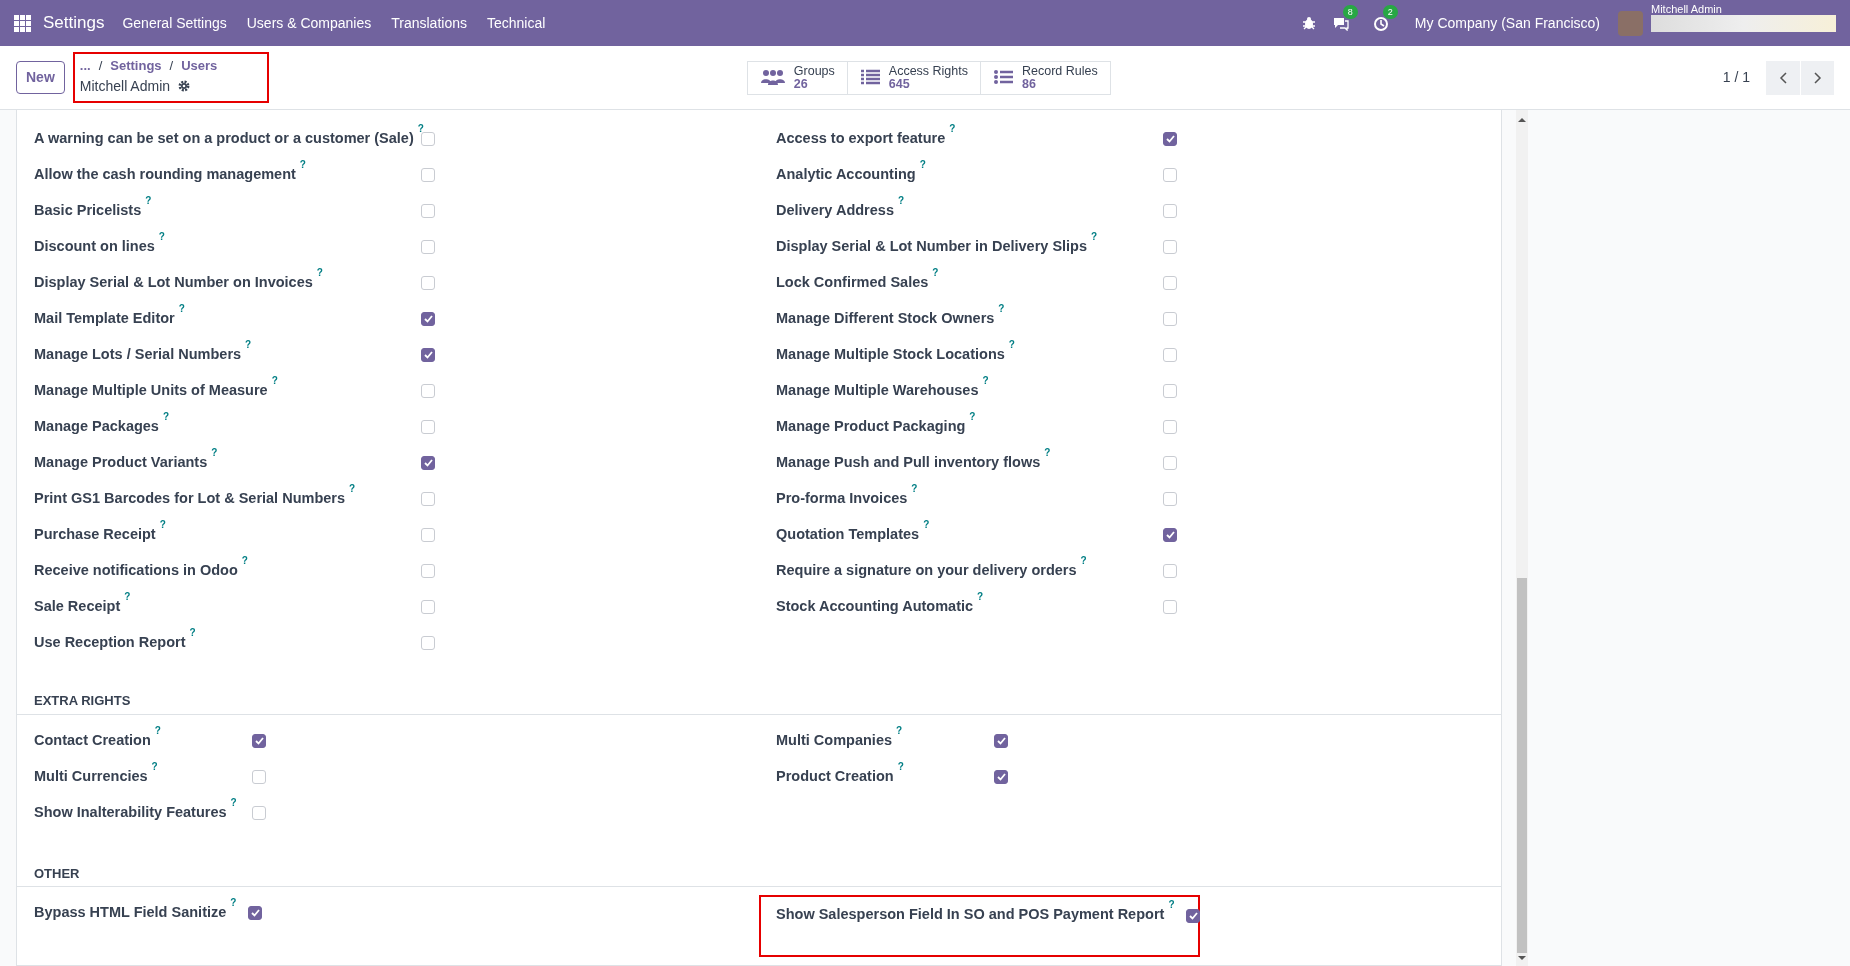  Describe the element at coordinates (151, 390) in the screenshot. I see `field-label: Manage Multiple Units of Measure` at that location.